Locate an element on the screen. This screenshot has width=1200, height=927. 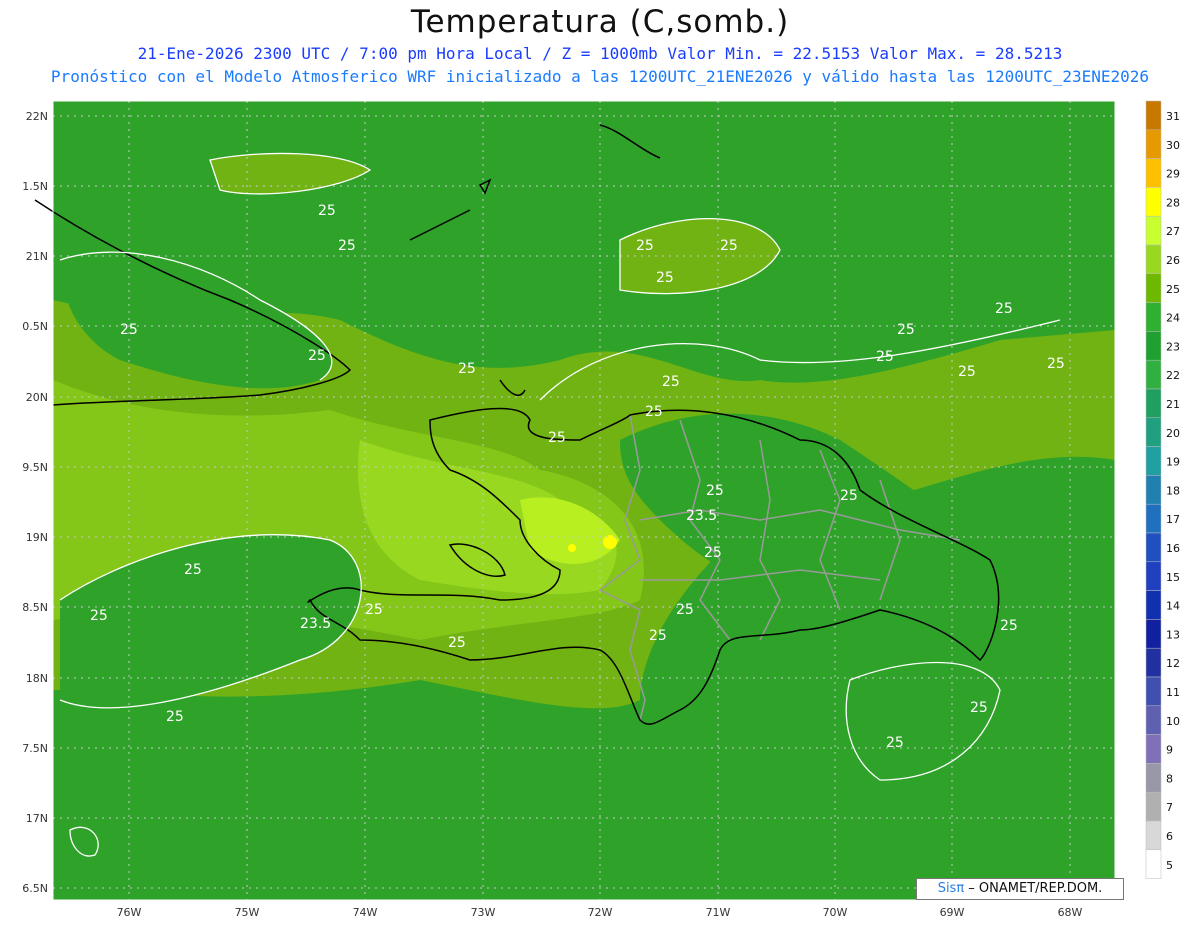
lat-label: 17N is located at coordinates (37, 818).